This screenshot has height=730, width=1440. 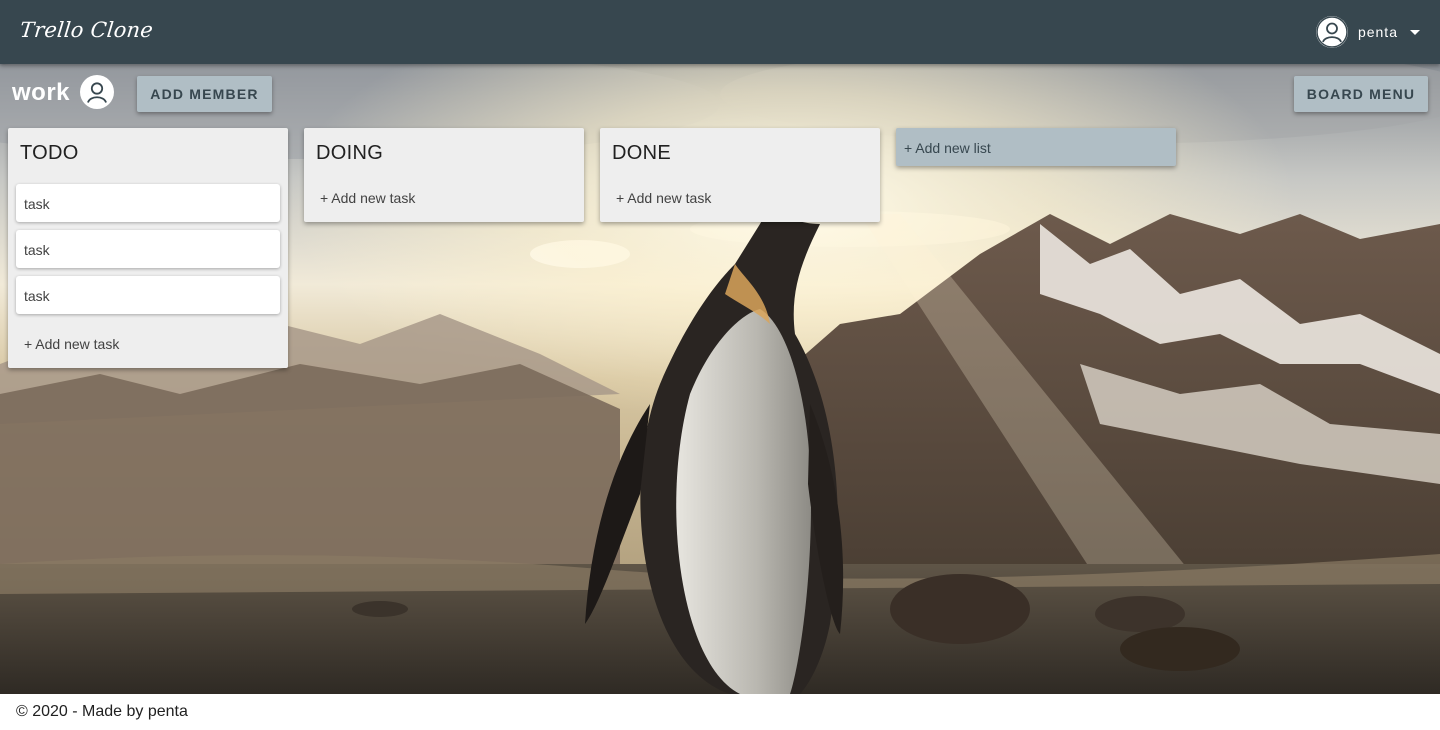 I want to click on card-list: task task task, so click(x=148, y=245).